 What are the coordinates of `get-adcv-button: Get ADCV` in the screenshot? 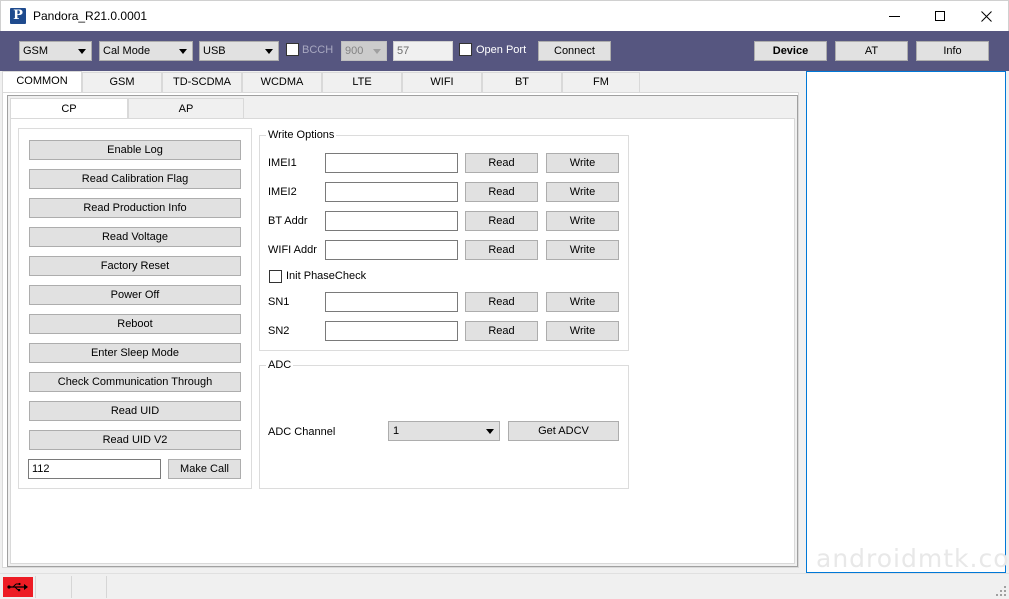 It's located at (563, 431).